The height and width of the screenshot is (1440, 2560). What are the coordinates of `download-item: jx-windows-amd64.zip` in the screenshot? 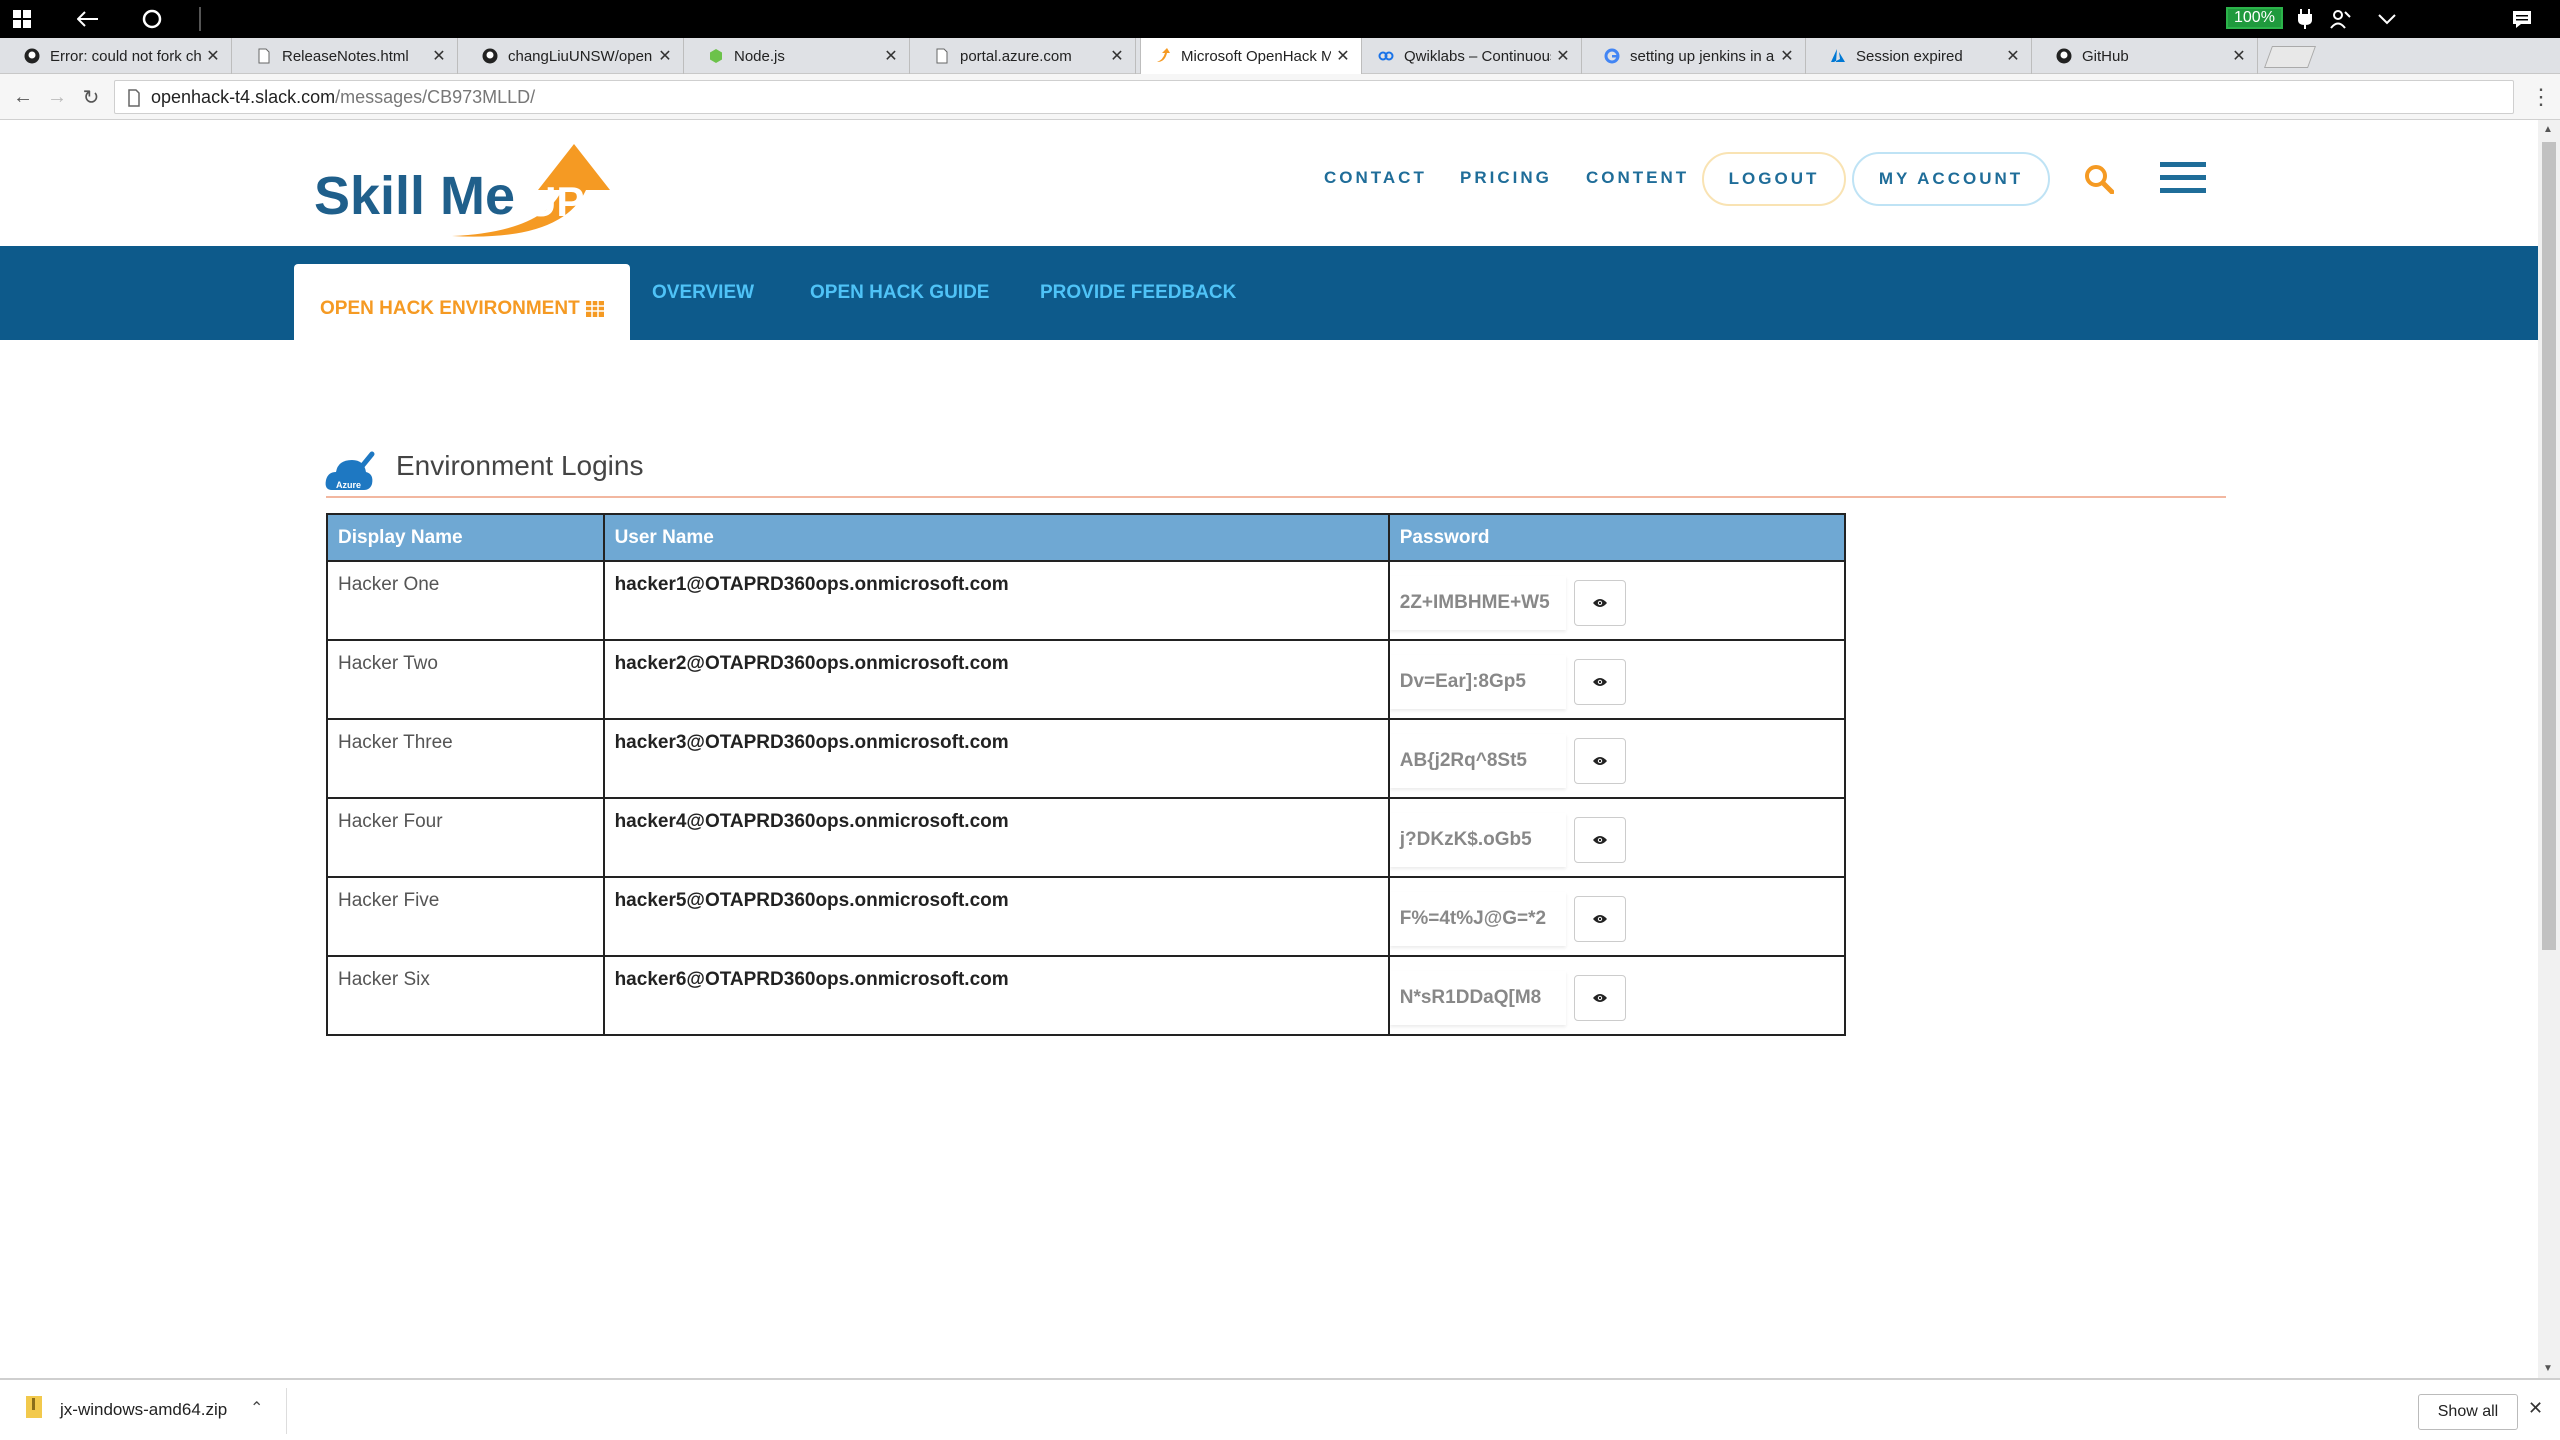 It's located at (143, 1410).